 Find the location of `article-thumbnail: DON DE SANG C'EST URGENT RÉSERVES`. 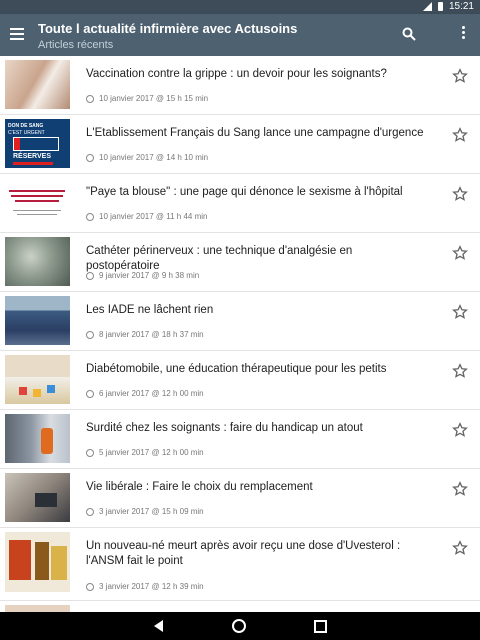

article-thumbnail: DON DE SANG C'EST URGENT RÉSERVES is located at coordinates (37, 143).